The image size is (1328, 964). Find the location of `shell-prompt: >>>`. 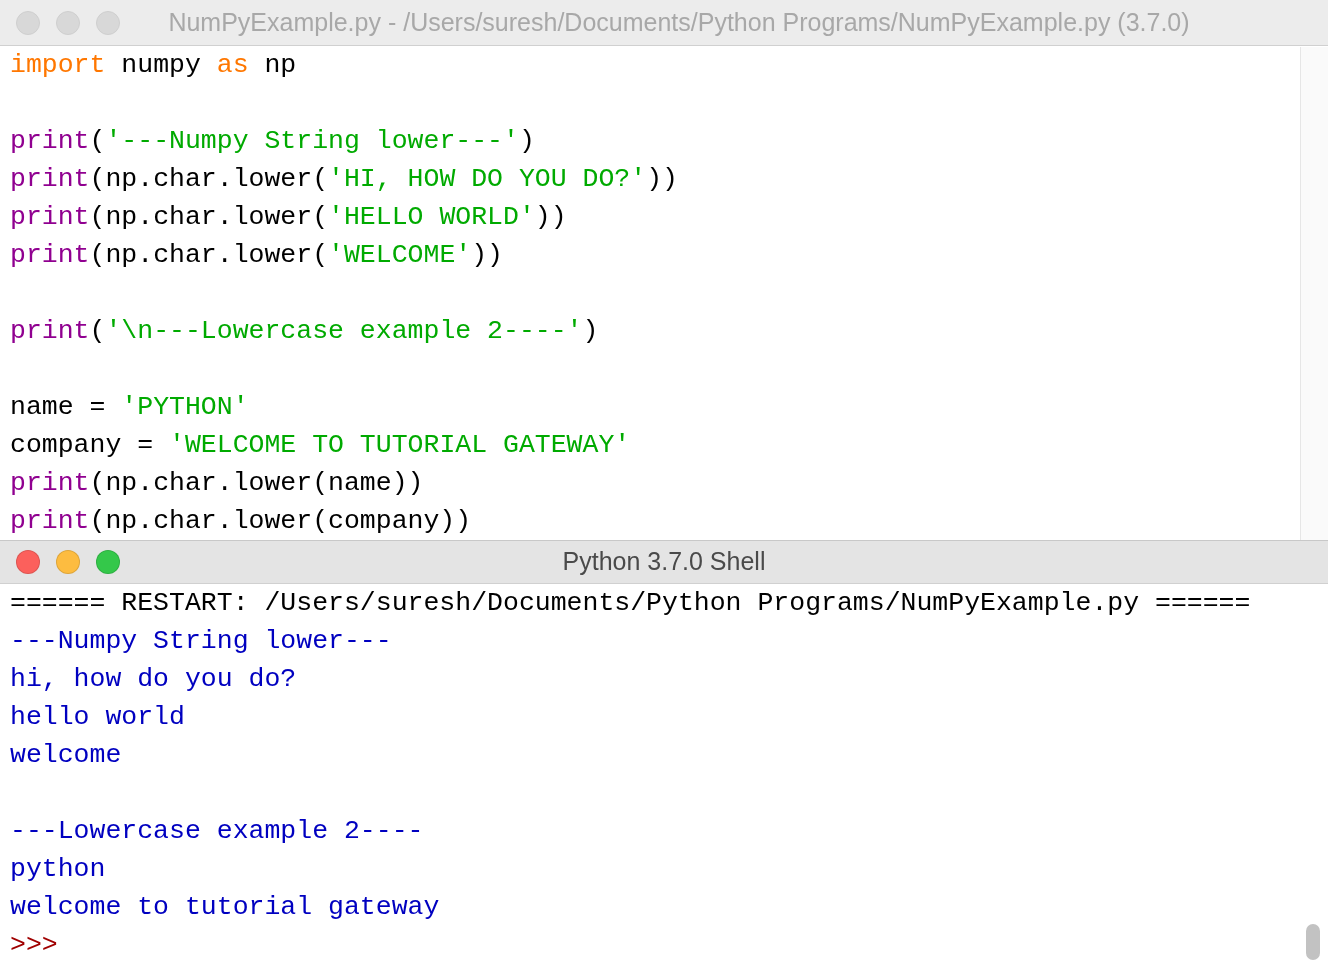

shell-prompt: >>> is located at coordinates (34, 945).